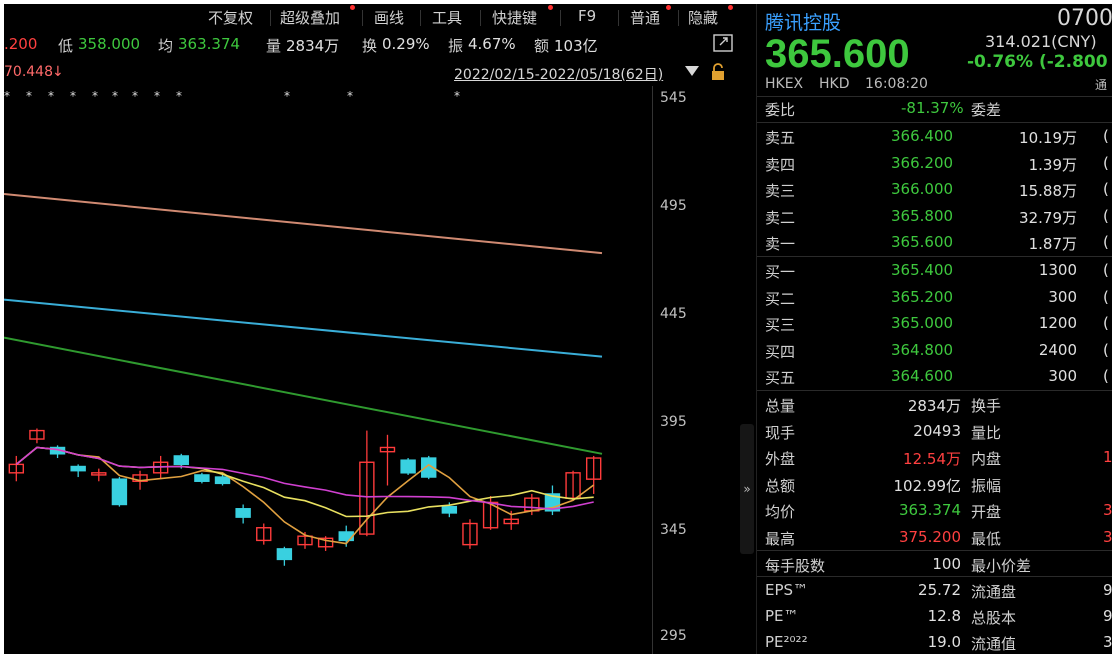 Image resolution: width=1116 pixels, height=658 pixels. I want to click on stat-row: 现手 20493 量比, so click(938, 432).